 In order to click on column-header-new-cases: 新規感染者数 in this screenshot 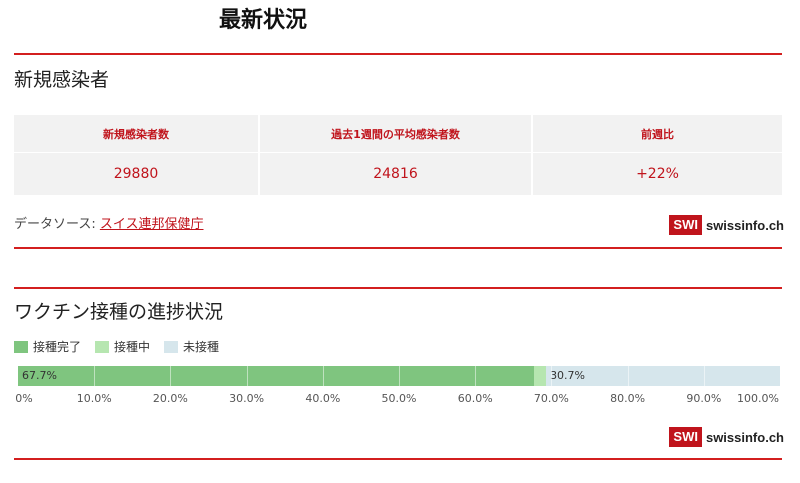, I will do `click(137, 134)`.